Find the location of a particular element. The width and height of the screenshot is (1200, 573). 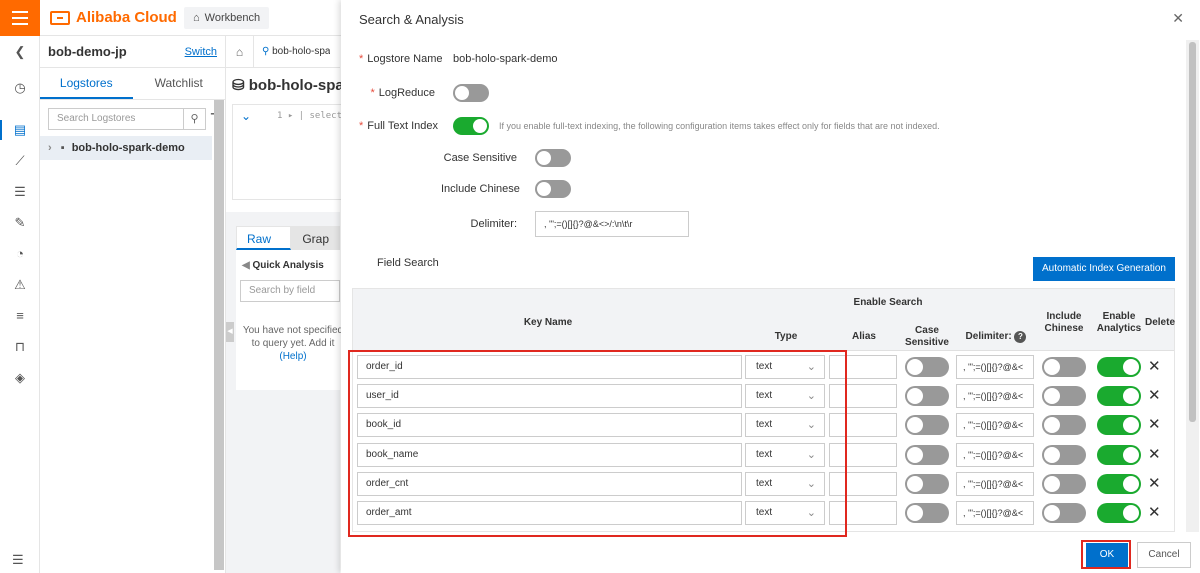

alibaba-cloud-logo-icon is located at coordinates (60, 17).